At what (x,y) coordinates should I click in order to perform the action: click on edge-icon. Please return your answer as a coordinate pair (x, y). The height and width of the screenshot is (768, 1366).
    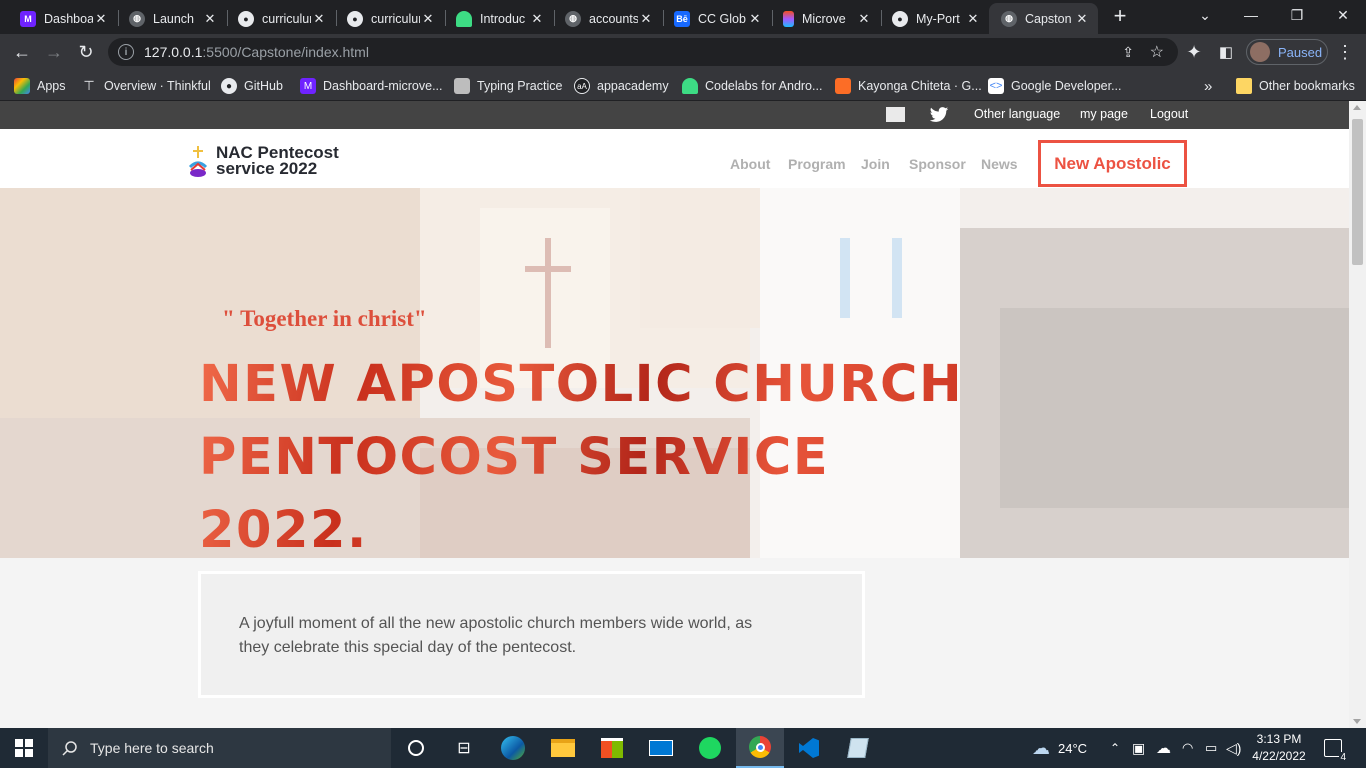
    Looking at the image, I should click on (513, 748).